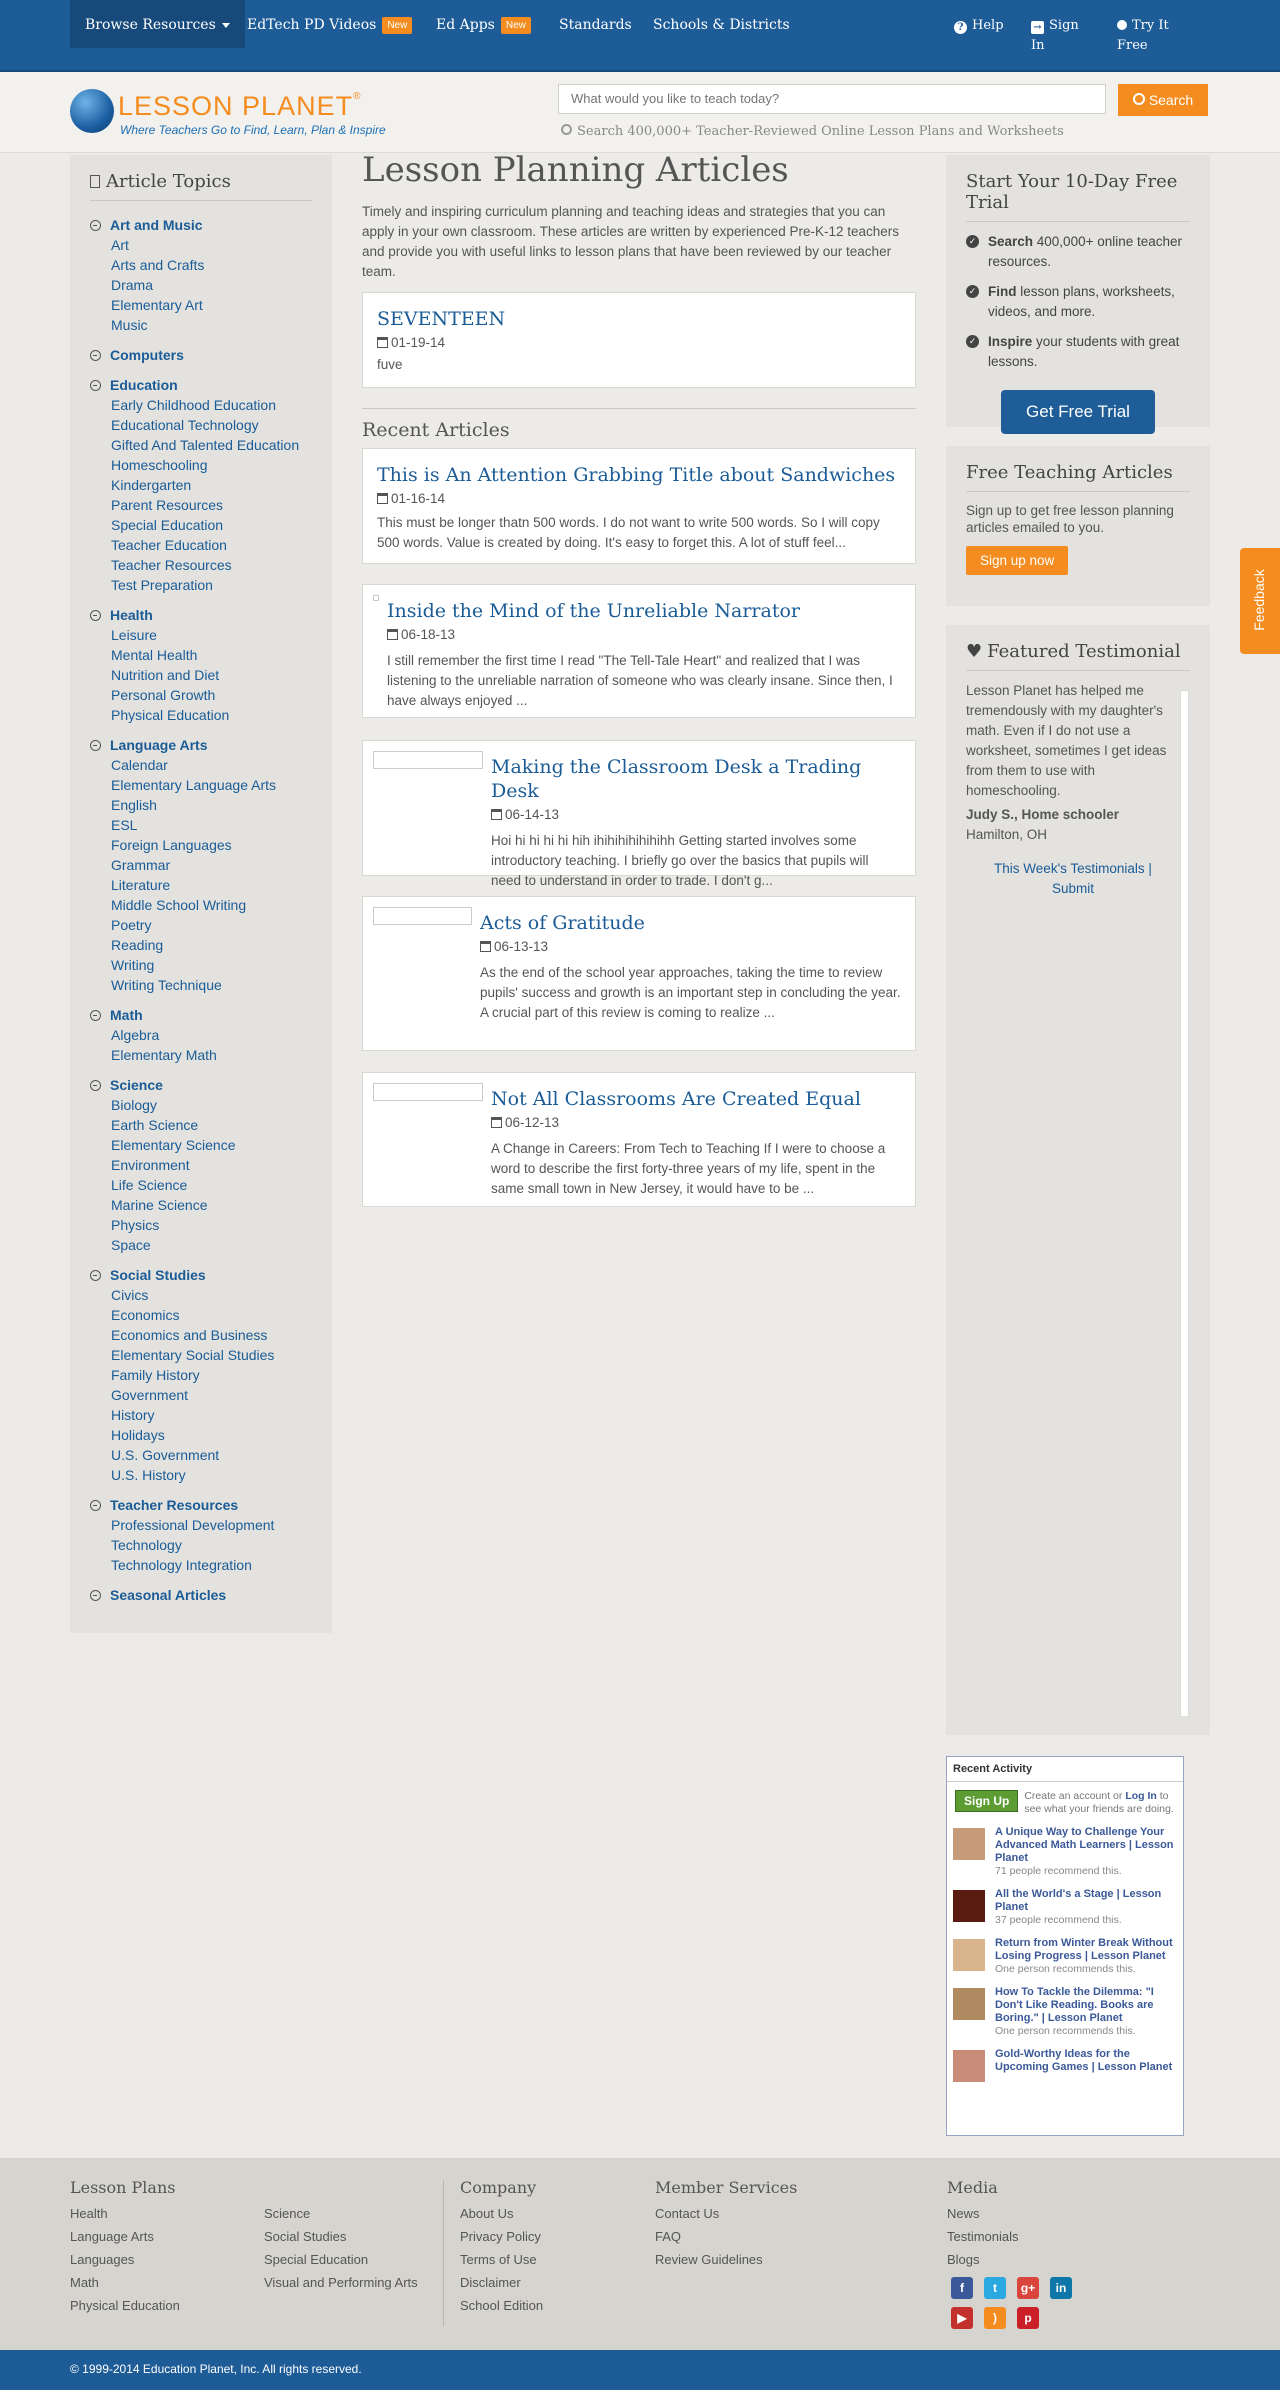 The image size is (1280, 2390). What do you see at coordinates (201, 675) in the screenshot?
I see `topic-link: Nutrition and Diet` at bounding box center [201, 675].